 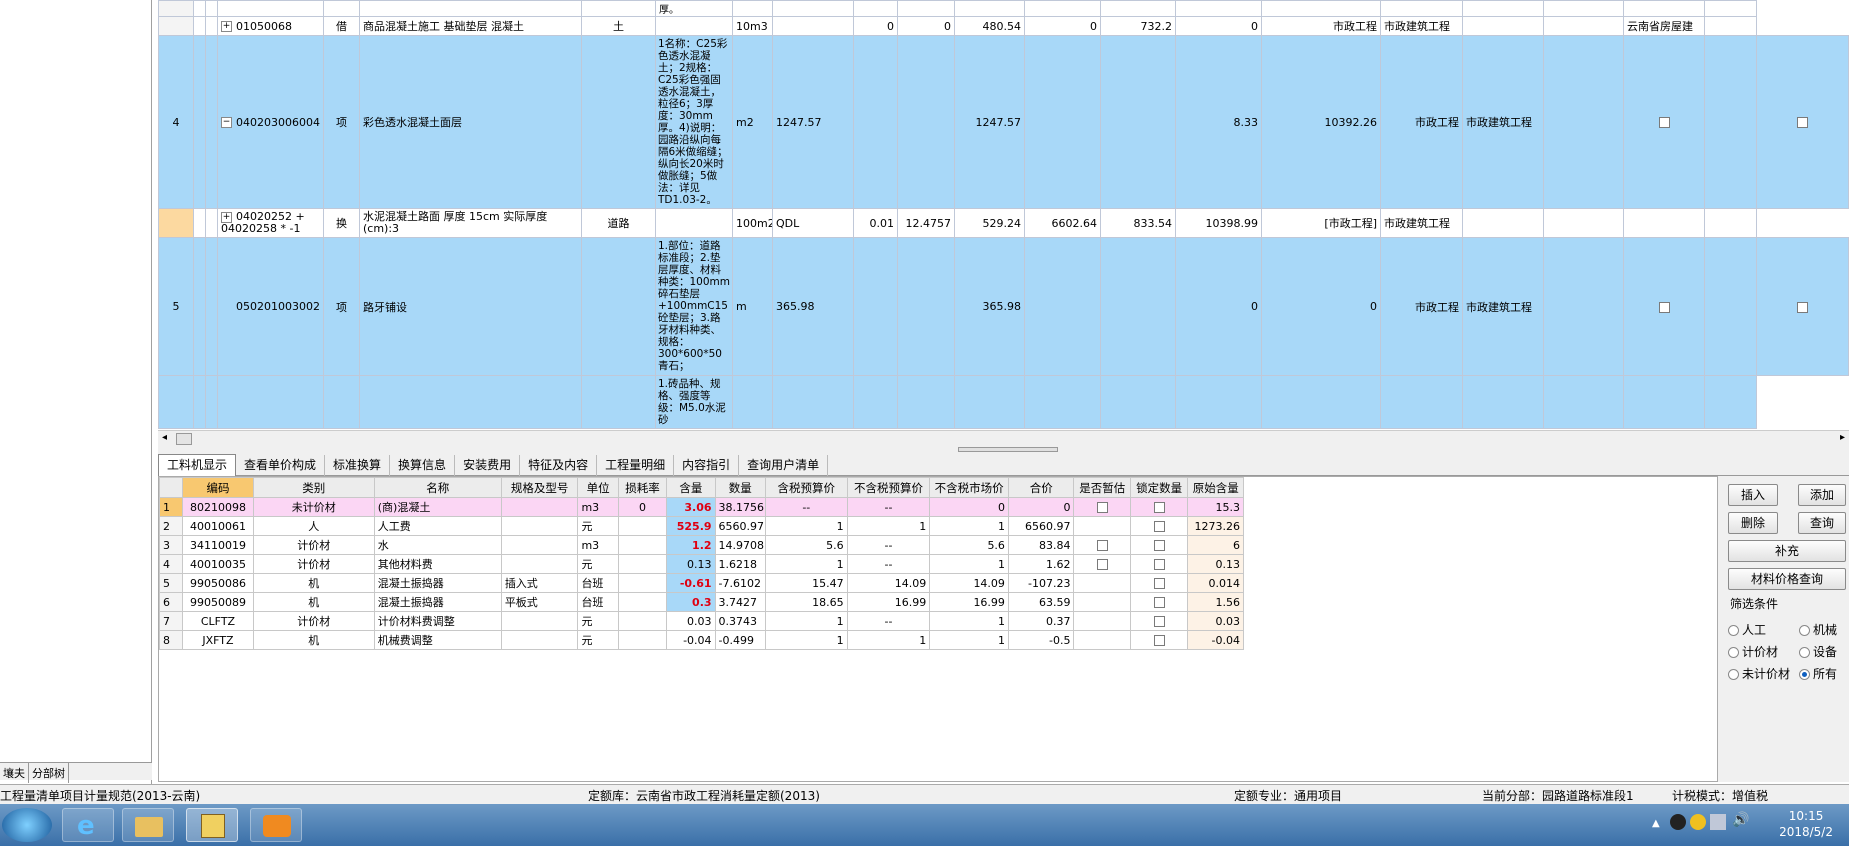 What do you see at coordinates (197, 465) in the screenshot?
I see `tab-labor-material-machine: 工料机显示` at bounding box center [197, 465].